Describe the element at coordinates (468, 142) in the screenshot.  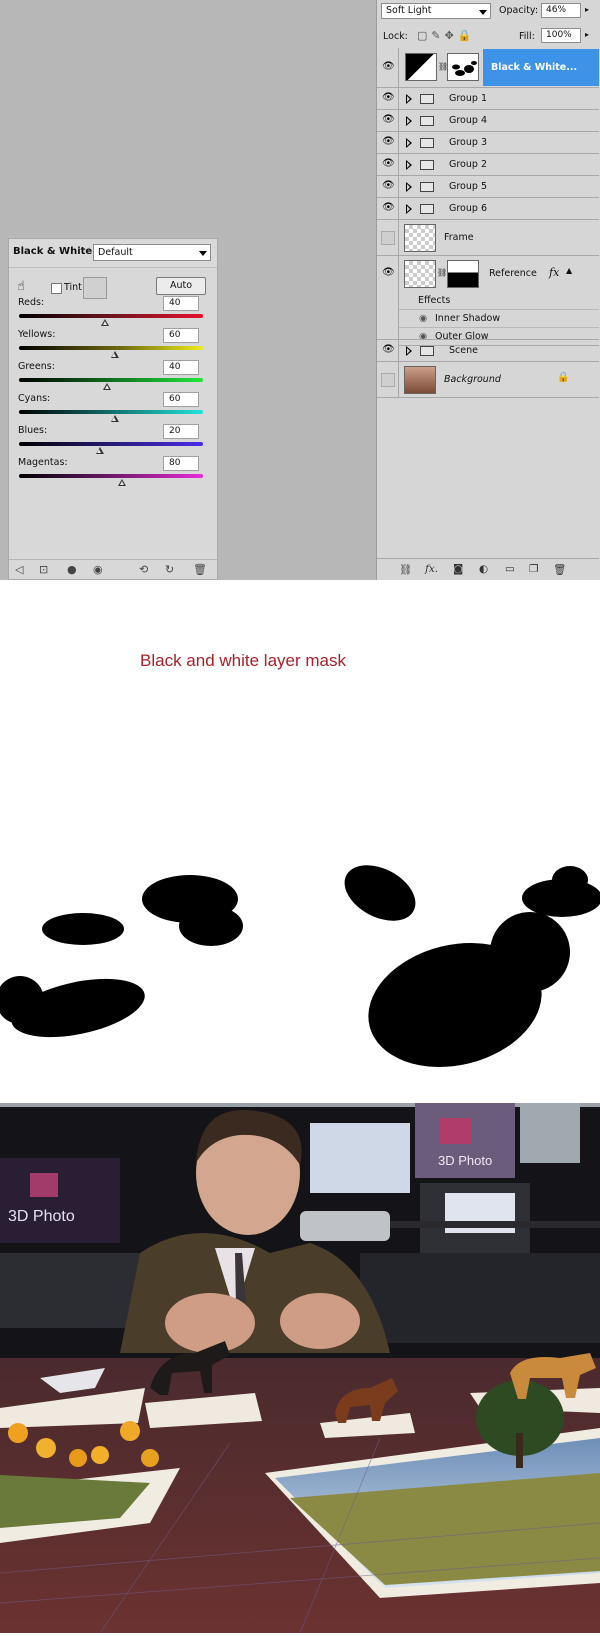
I see `layer-name: Group 3` at that location.